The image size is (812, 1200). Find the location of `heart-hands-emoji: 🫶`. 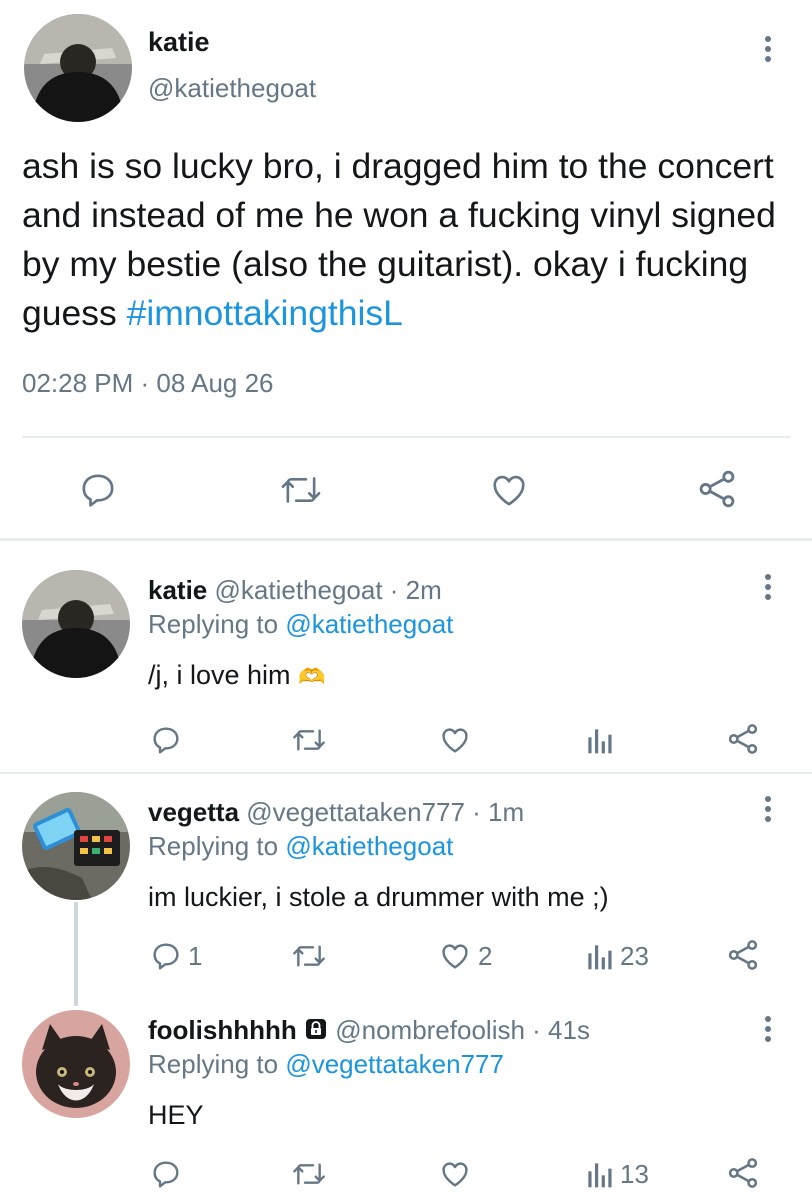

heart-hands-emoji: 🫶 is located at coordinates (312, 676).